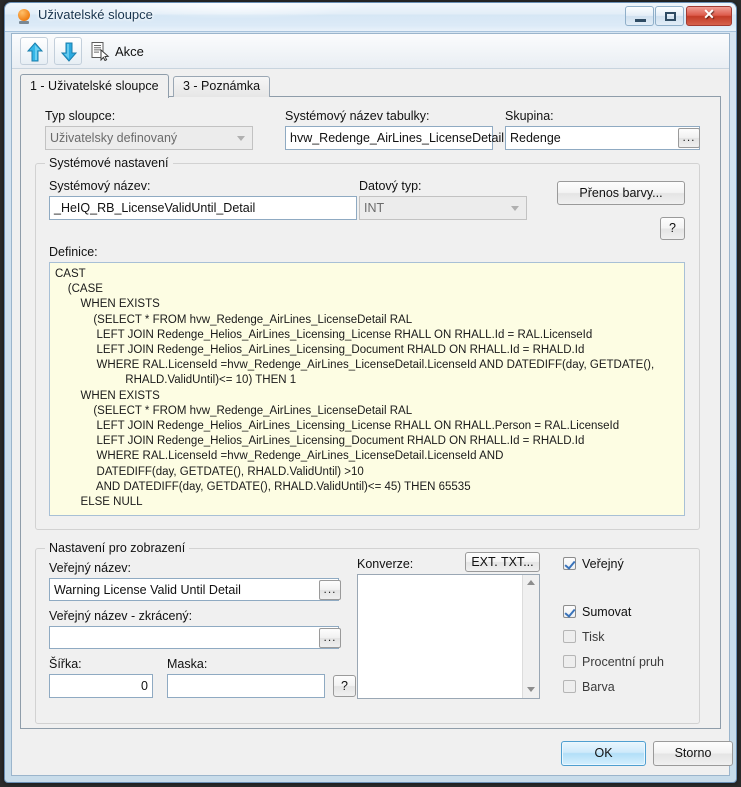 The image size is (741, 787). I want to click on mask-label: Maska:, so click(187, 664).